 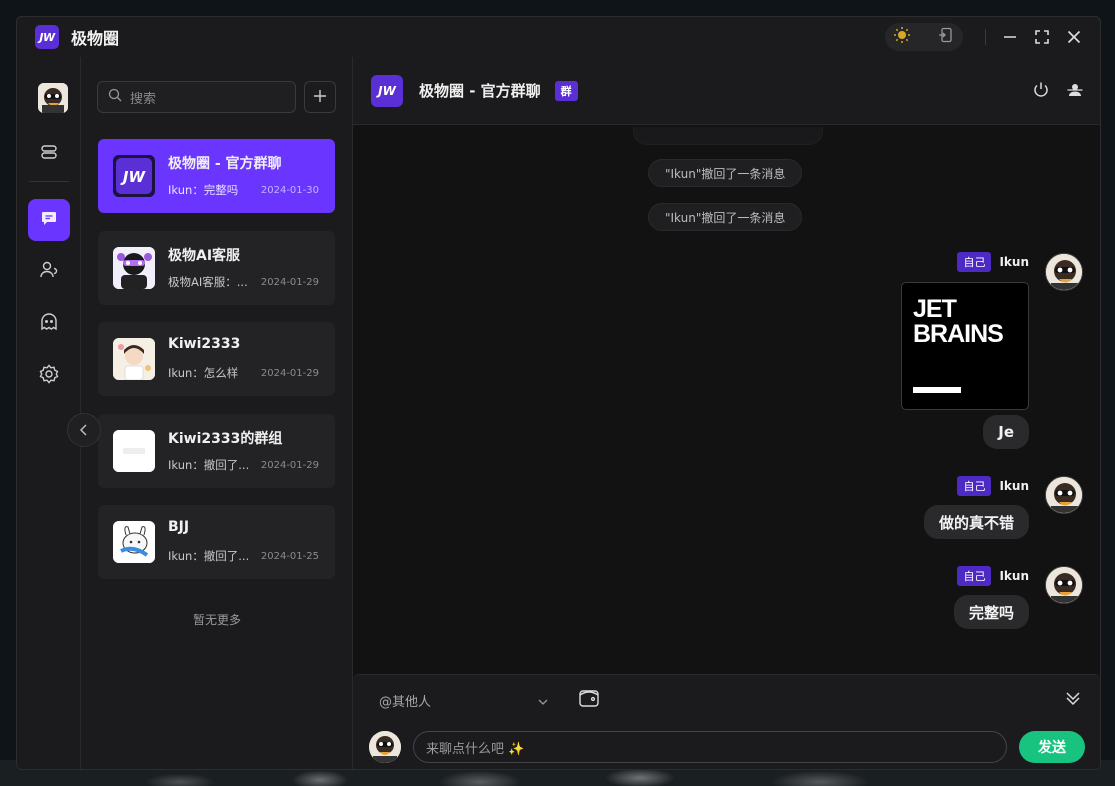 What do you see at coordinates (204, 256) in the screenshot?
I see `conversation-name: 极物AI客服` at bounding box center [204, 256].